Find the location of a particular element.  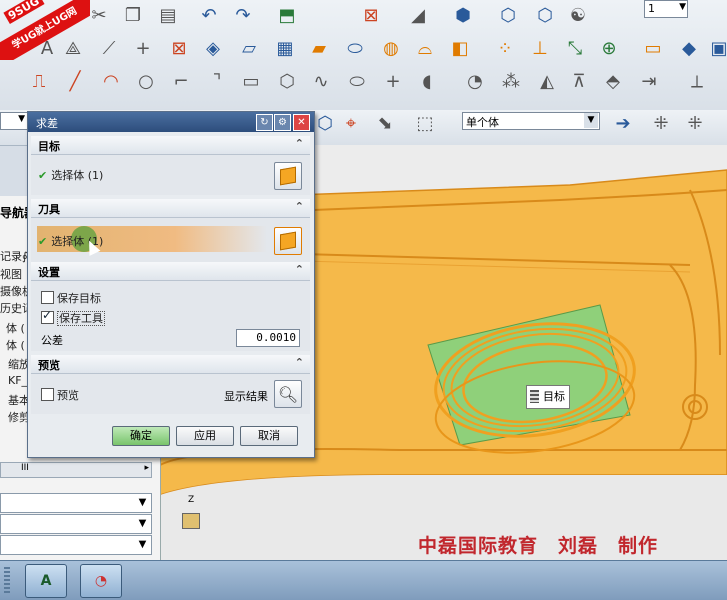

keep-target-box is located at coordinates (47, 297).